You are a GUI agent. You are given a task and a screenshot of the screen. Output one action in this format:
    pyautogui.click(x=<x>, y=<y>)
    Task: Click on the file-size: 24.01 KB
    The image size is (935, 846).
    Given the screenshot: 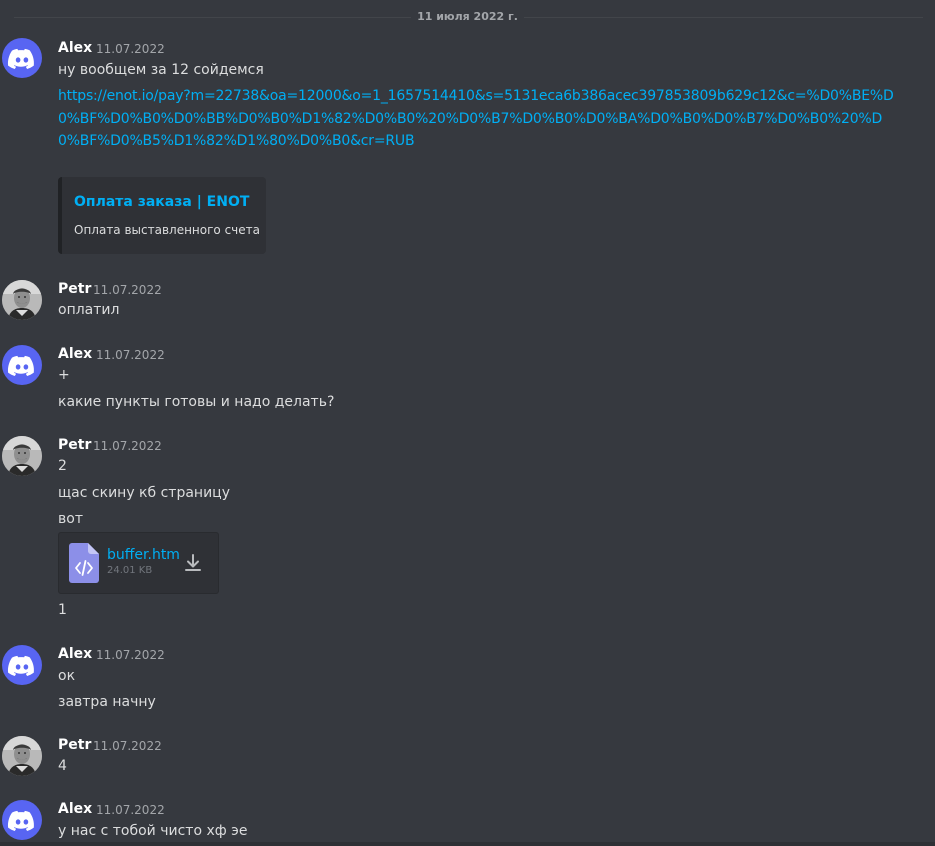 What is the action you would take?
    pyautogui.click(x=130, y=570)
    